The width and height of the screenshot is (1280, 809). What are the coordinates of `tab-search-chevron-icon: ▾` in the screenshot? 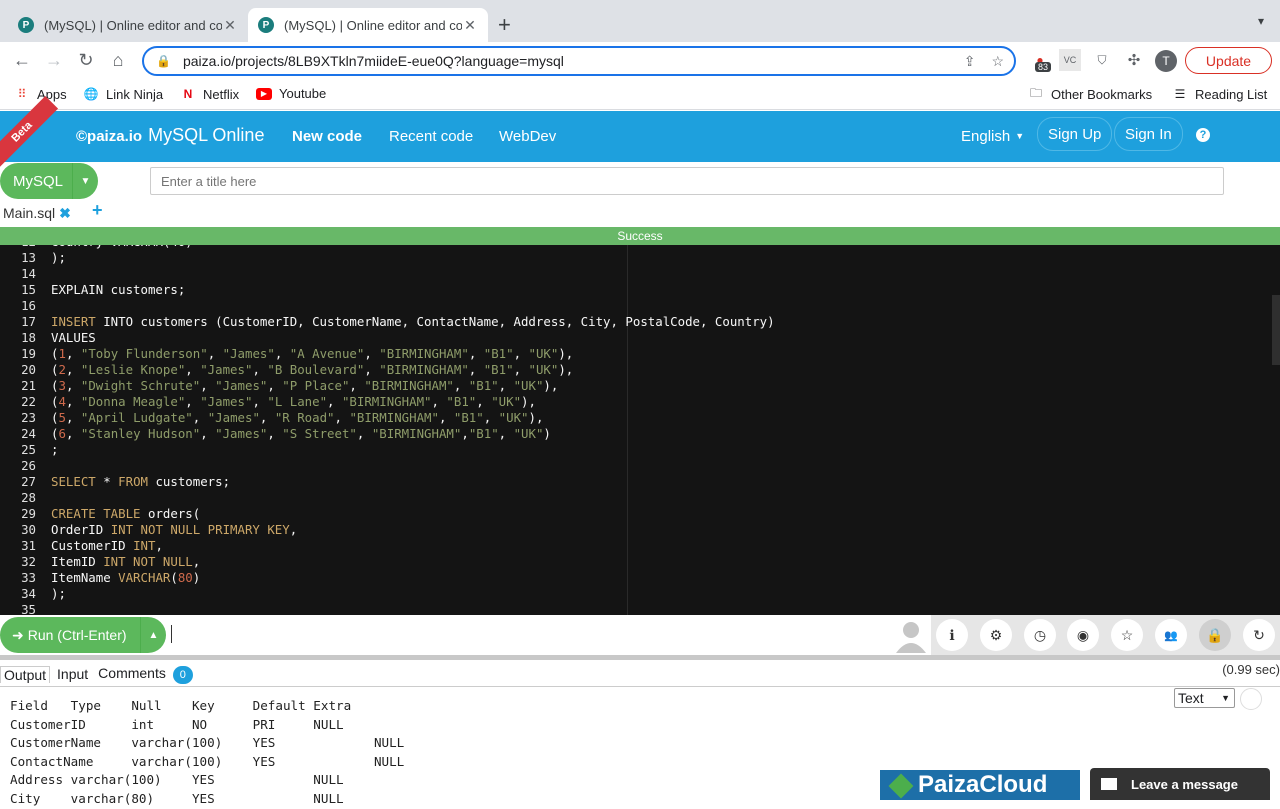 It's located at (1261, 21).